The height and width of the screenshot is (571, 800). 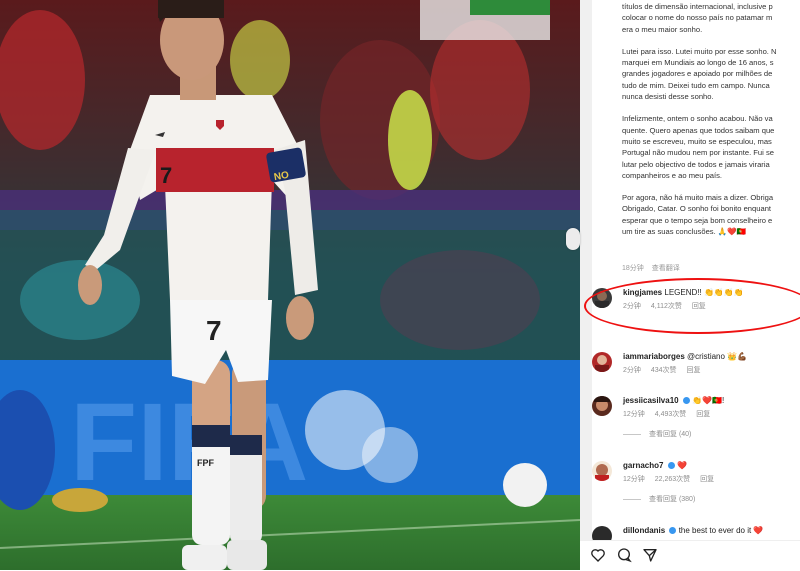 I want to click on comment-username: dillondanis, so click(x=644, y=530).